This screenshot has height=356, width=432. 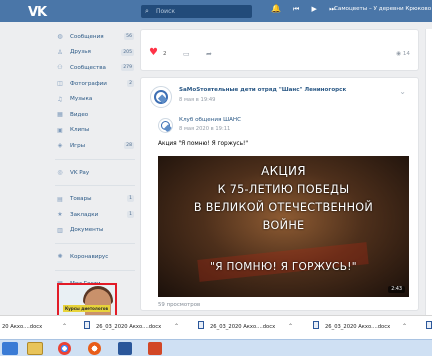 I want to click on sidebar-item-label: Сообщения, so click(x=87, y=36).